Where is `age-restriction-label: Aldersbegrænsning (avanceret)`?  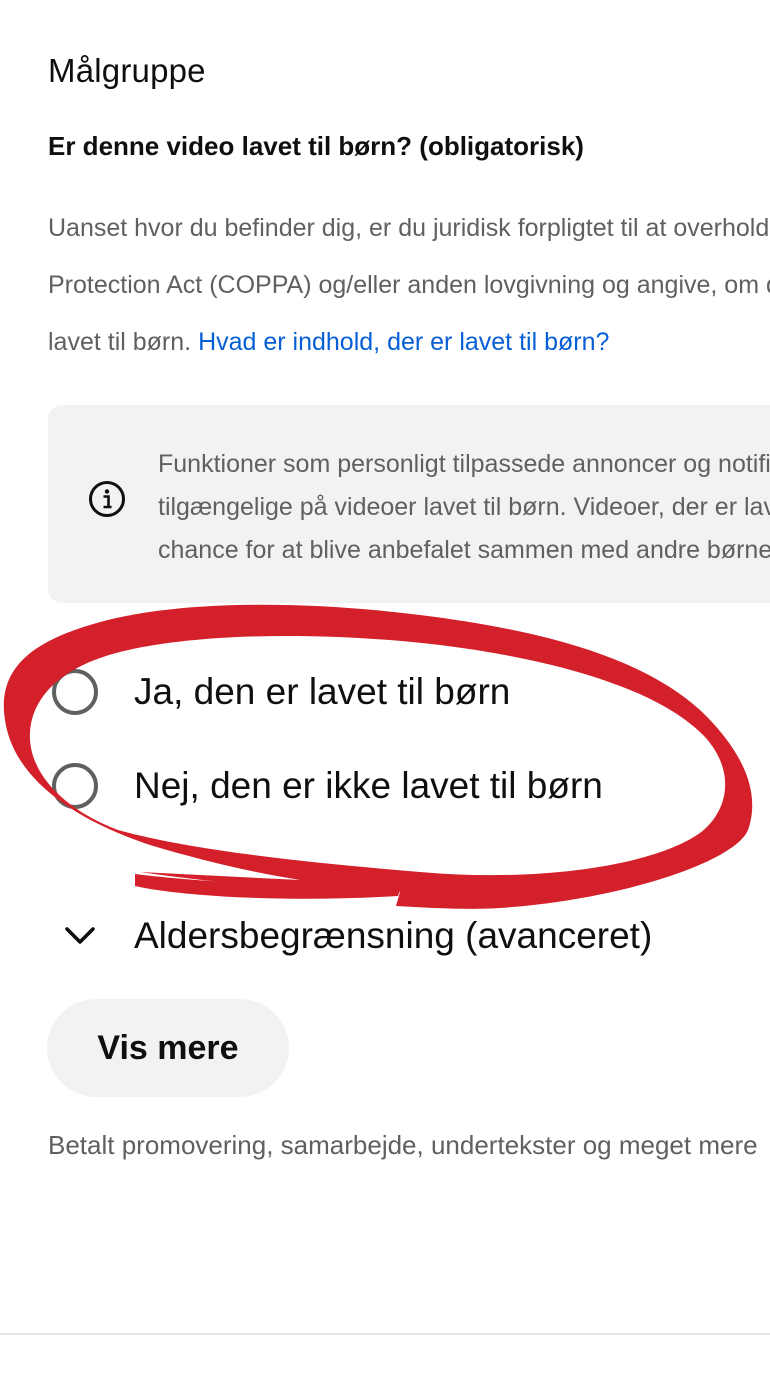 age-restriction-label: Aldersbegrænsning (avanceret) is located at coordinates (393, 935).